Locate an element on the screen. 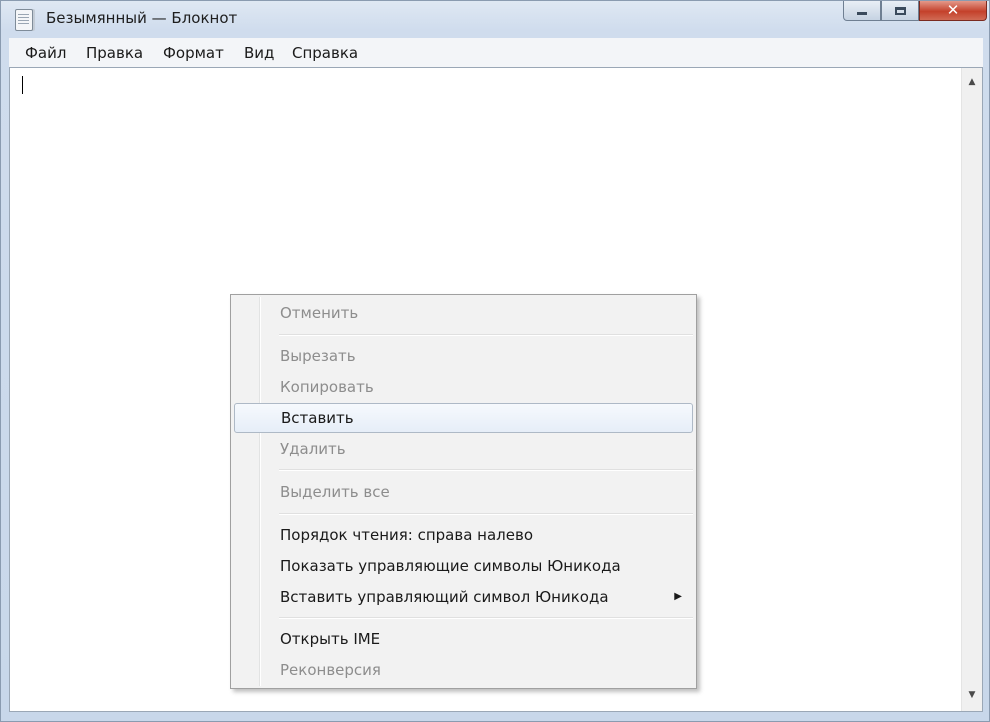 This screenshot has width=990, height=722. menu-edit: Правка is located at coordinates (114, 53).